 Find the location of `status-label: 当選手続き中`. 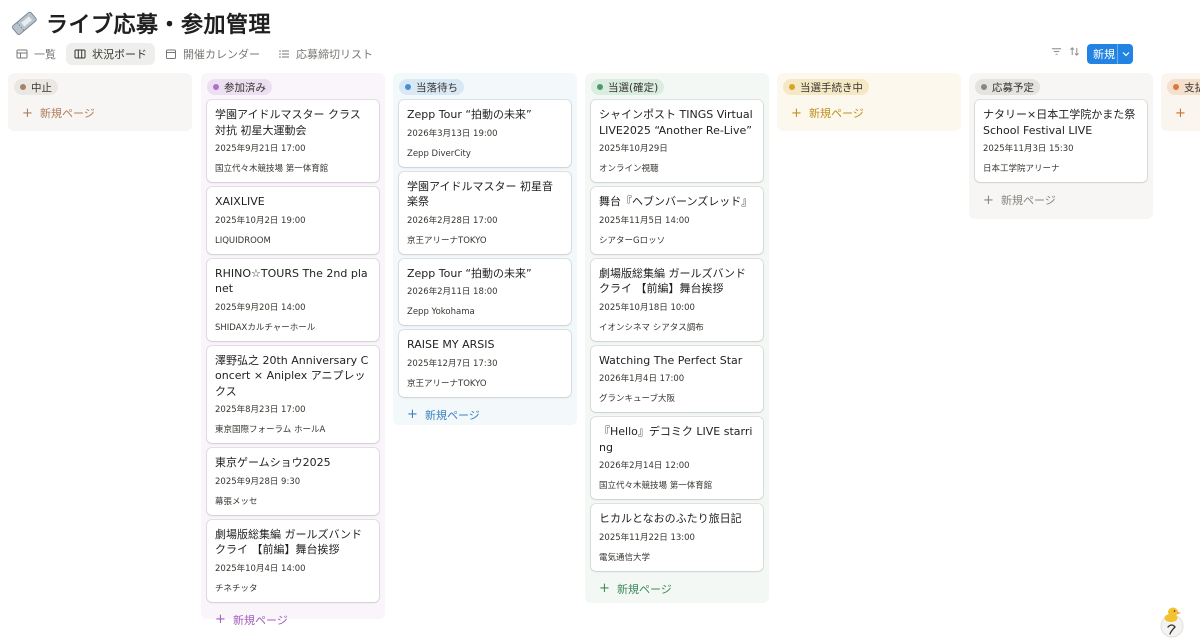

status-label: 当選手続き中 is located at coordinates (831, 87).